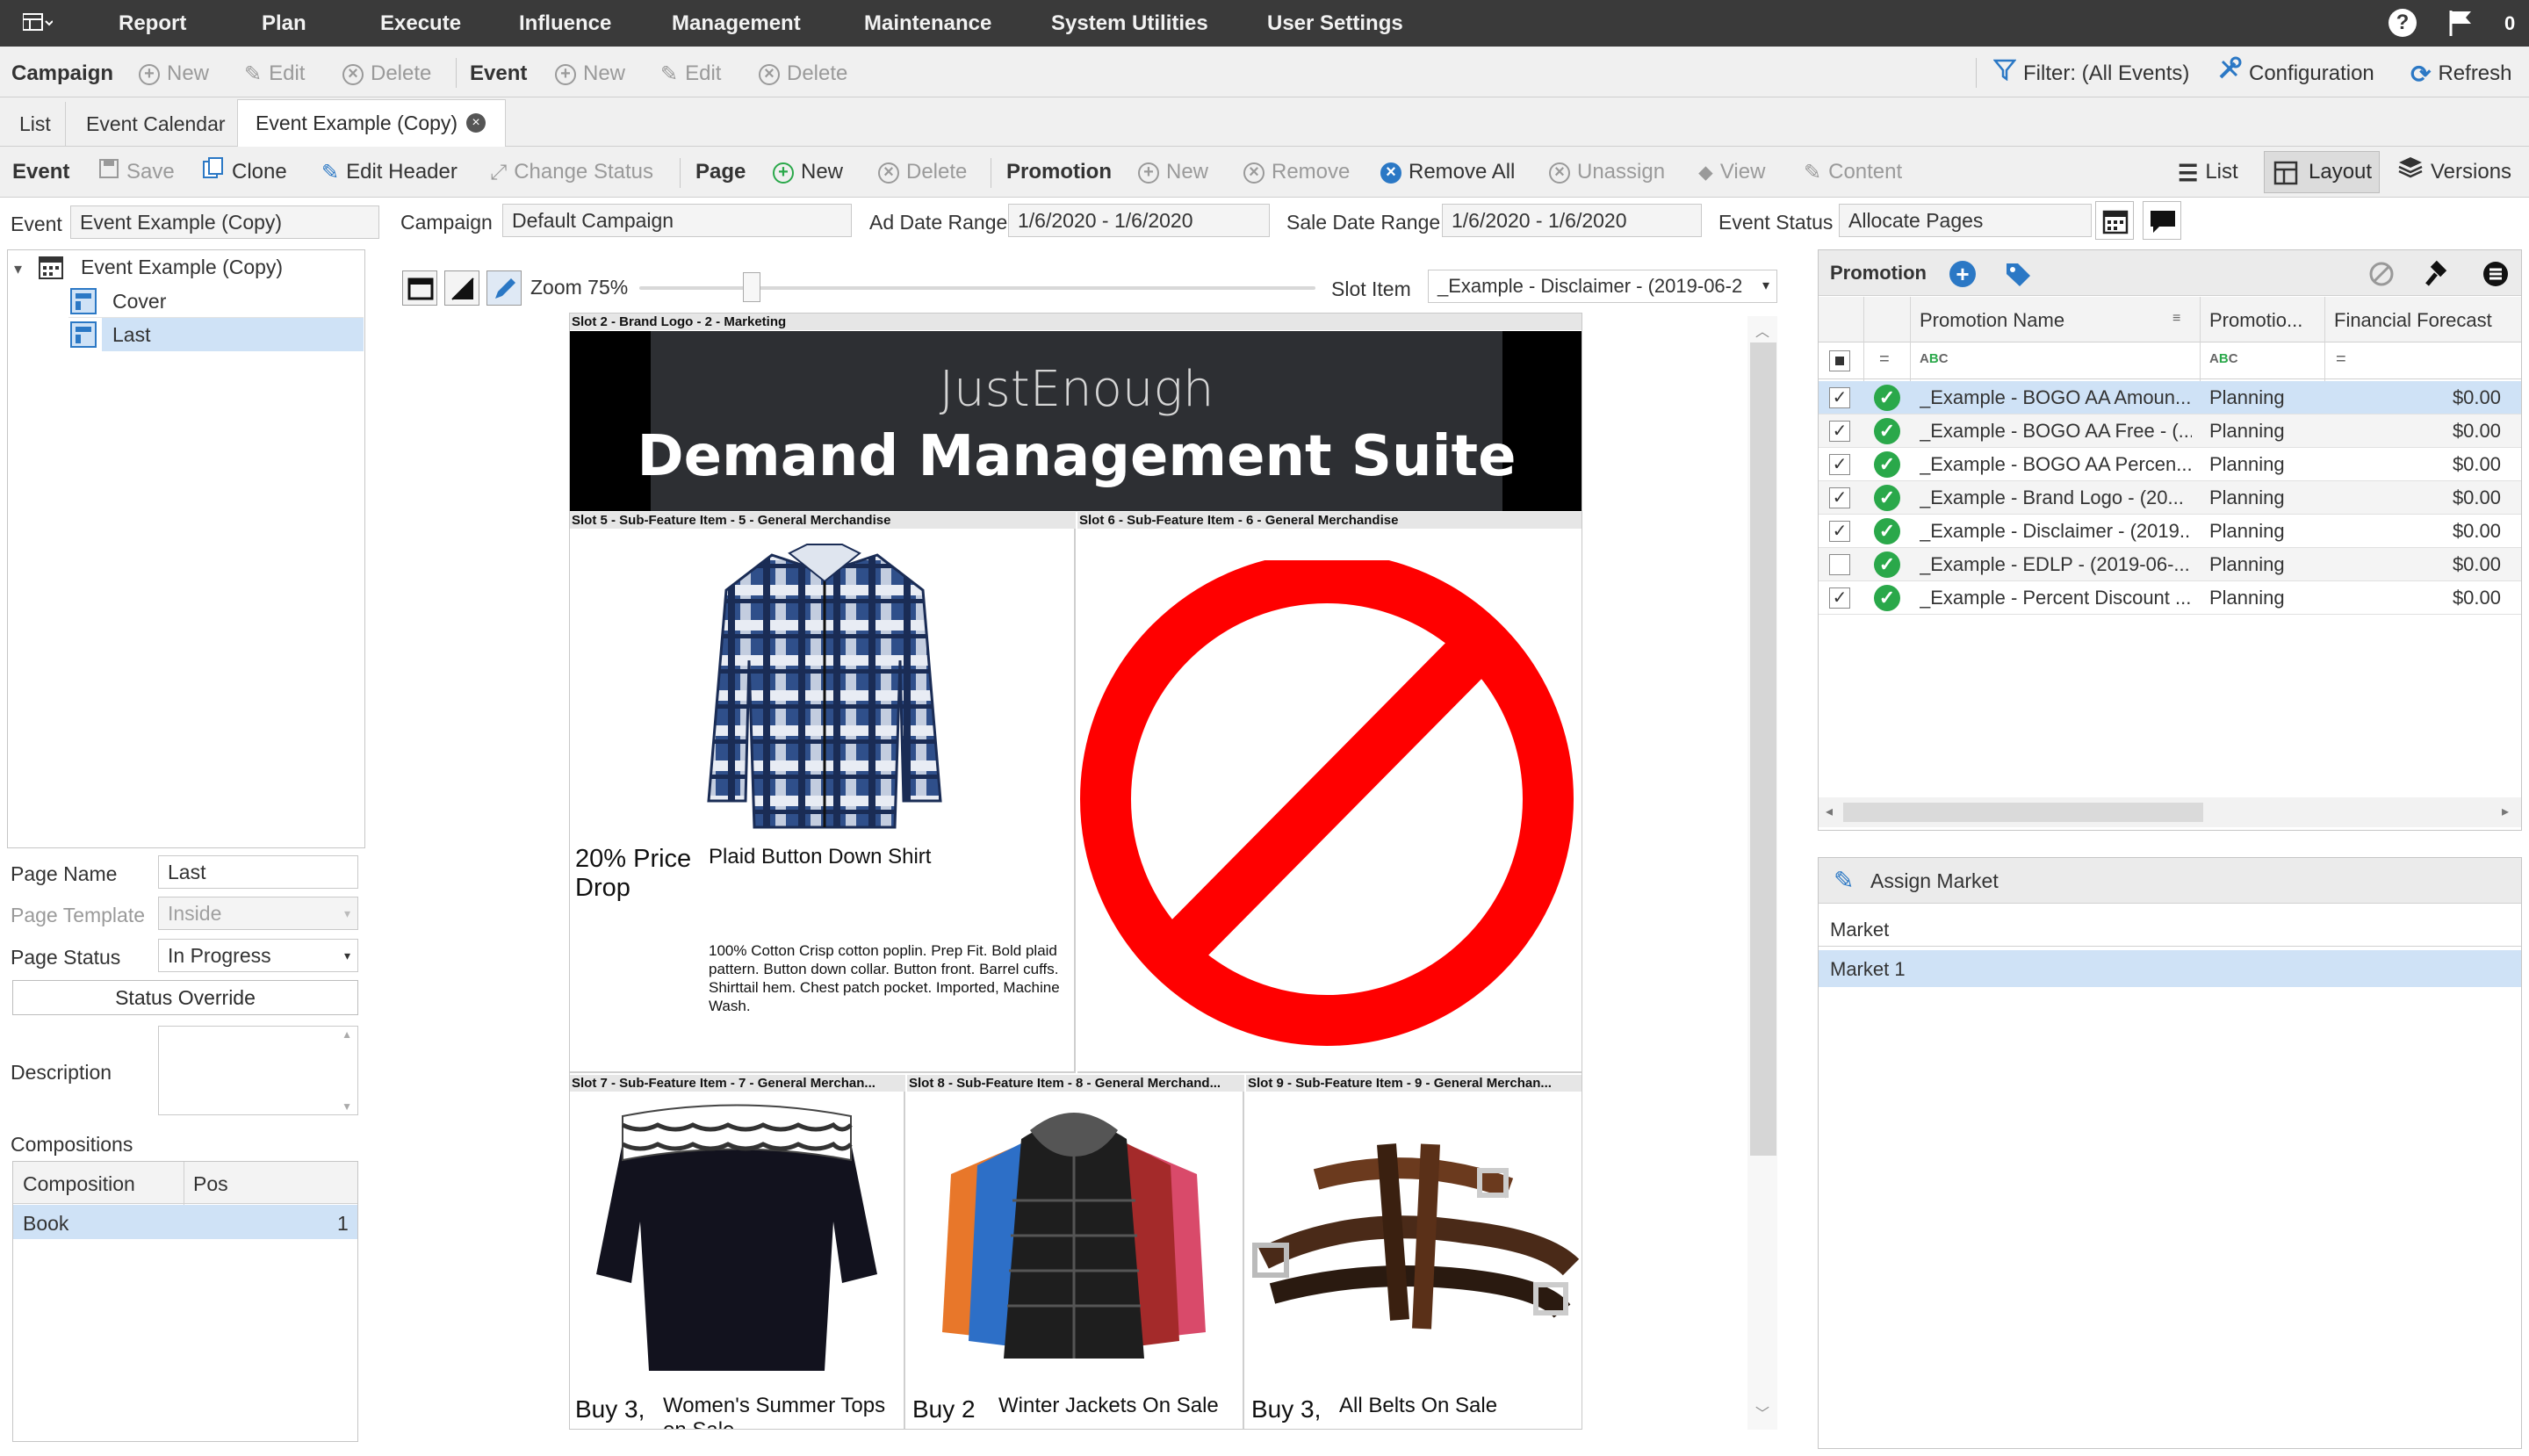 The width and height of the screenshot is (2529, 1456). What do you see at coordinates (1297, 172) in the screenshot?
I see `remove-button: × Remove` at bounding box center [1297, 172].